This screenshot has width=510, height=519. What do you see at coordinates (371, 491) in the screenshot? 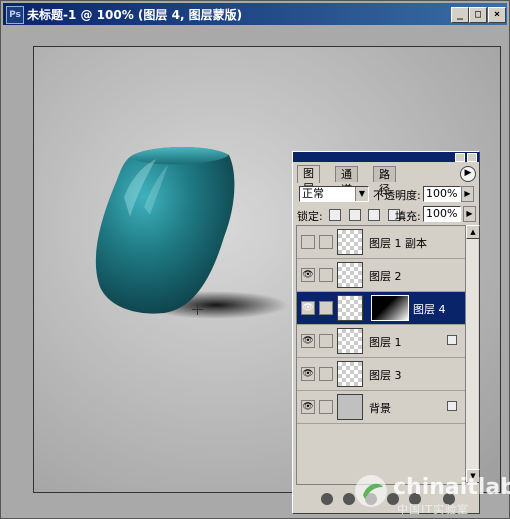
I see `chinaitlab-logo-icon` at bounding box center [371, 491].